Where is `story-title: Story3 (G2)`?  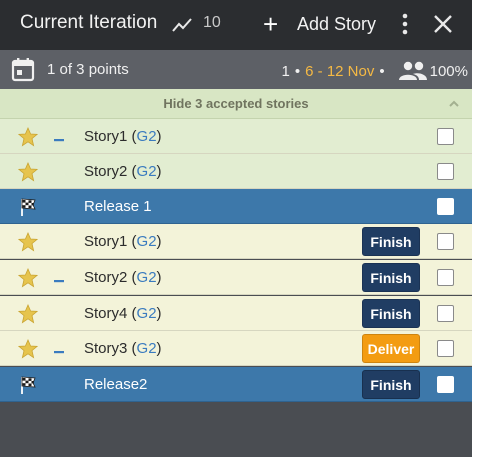
story-title: Story3 (G2) is located at coordinates (123, 348).